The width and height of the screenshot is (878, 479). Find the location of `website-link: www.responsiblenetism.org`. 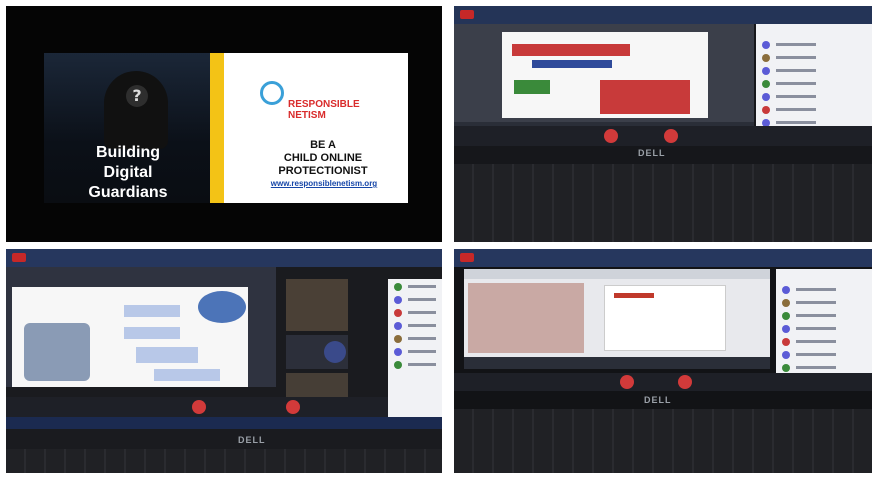

website-link: www.responsiblenetism.org is located at coordinates (324, 183).